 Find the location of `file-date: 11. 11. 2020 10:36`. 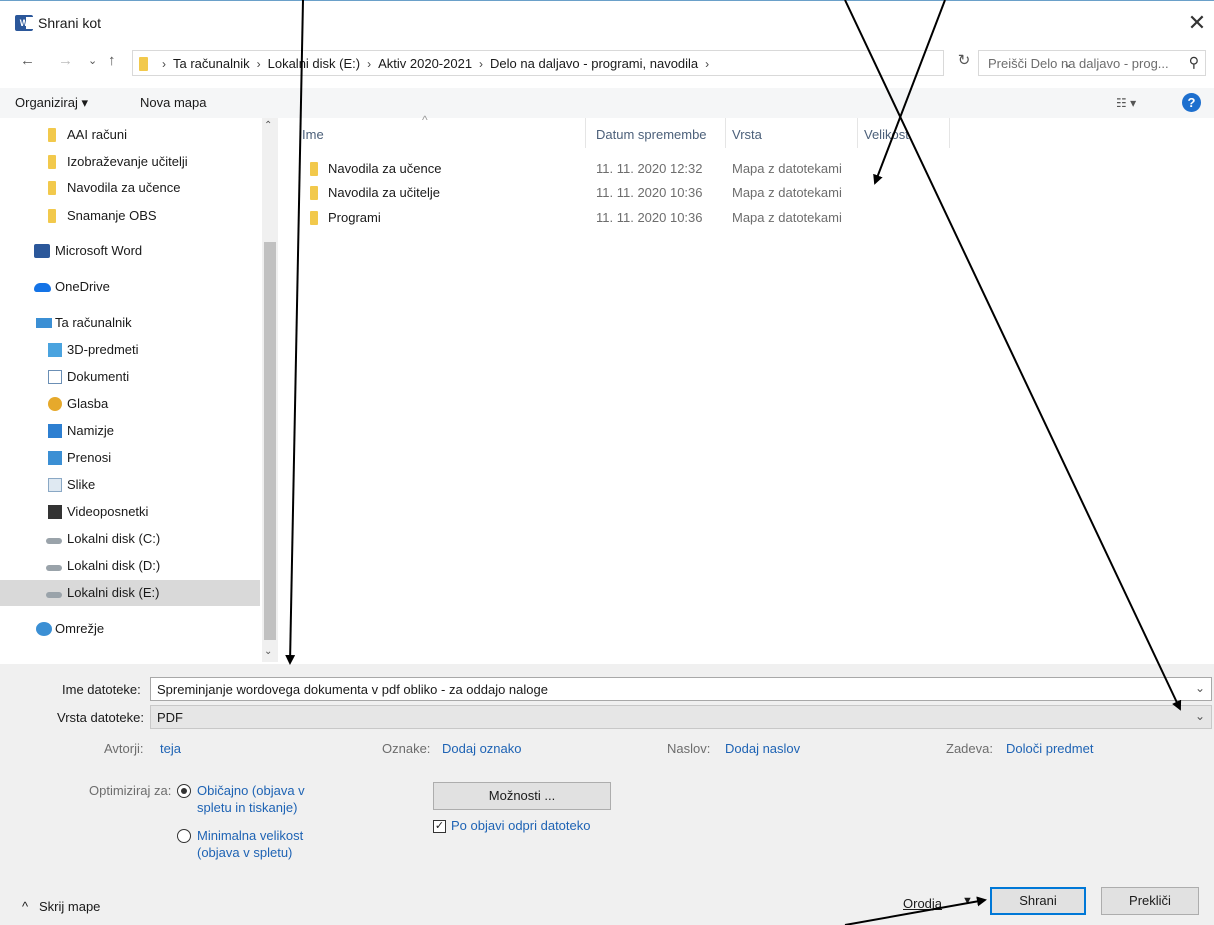

file-date: 11. 11. 2020 10:36 is located at coordinates (649, 217).